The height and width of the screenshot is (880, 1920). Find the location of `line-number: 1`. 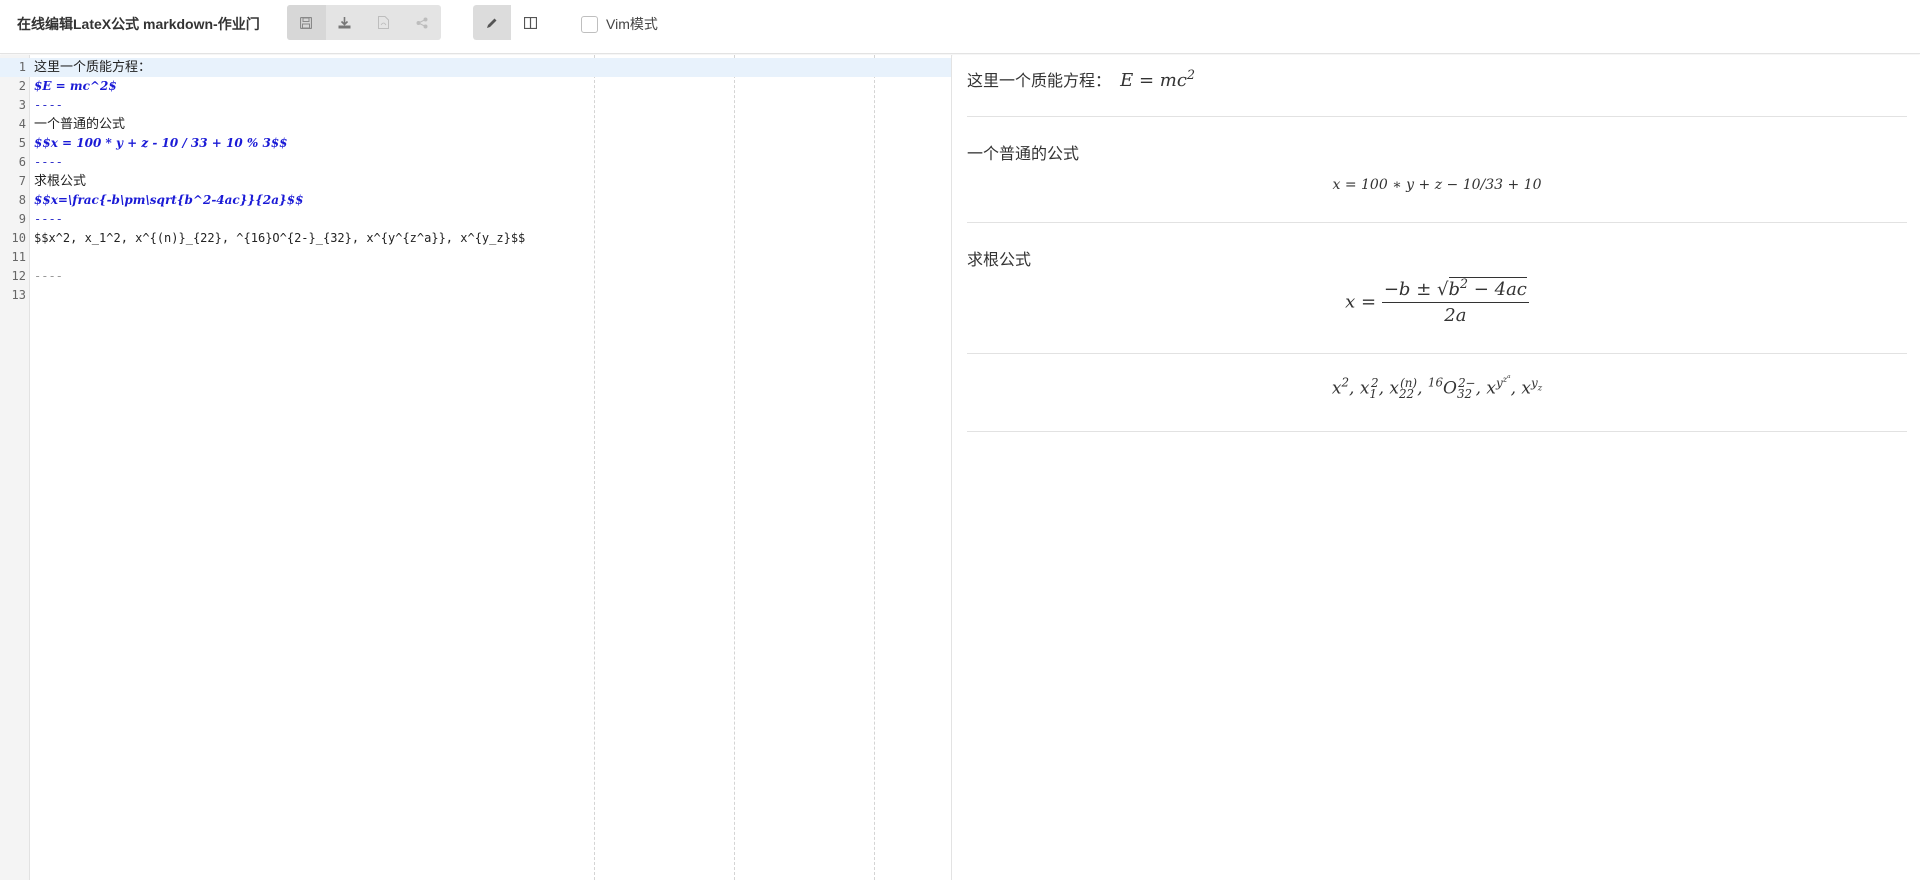

line-number: 1 is located at coordinates (22, 67).